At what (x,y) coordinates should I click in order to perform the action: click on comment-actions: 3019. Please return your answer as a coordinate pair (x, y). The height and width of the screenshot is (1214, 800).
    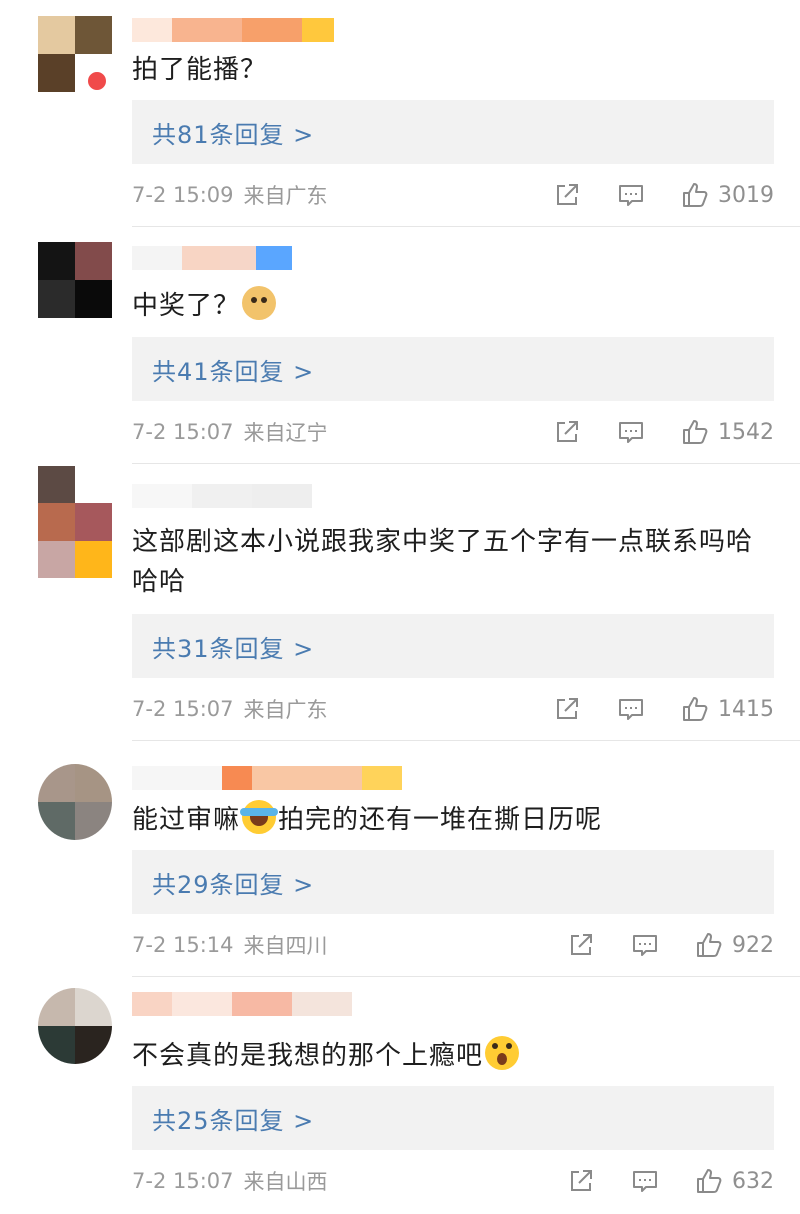
    Looking at the image, I should click on (646, 195).